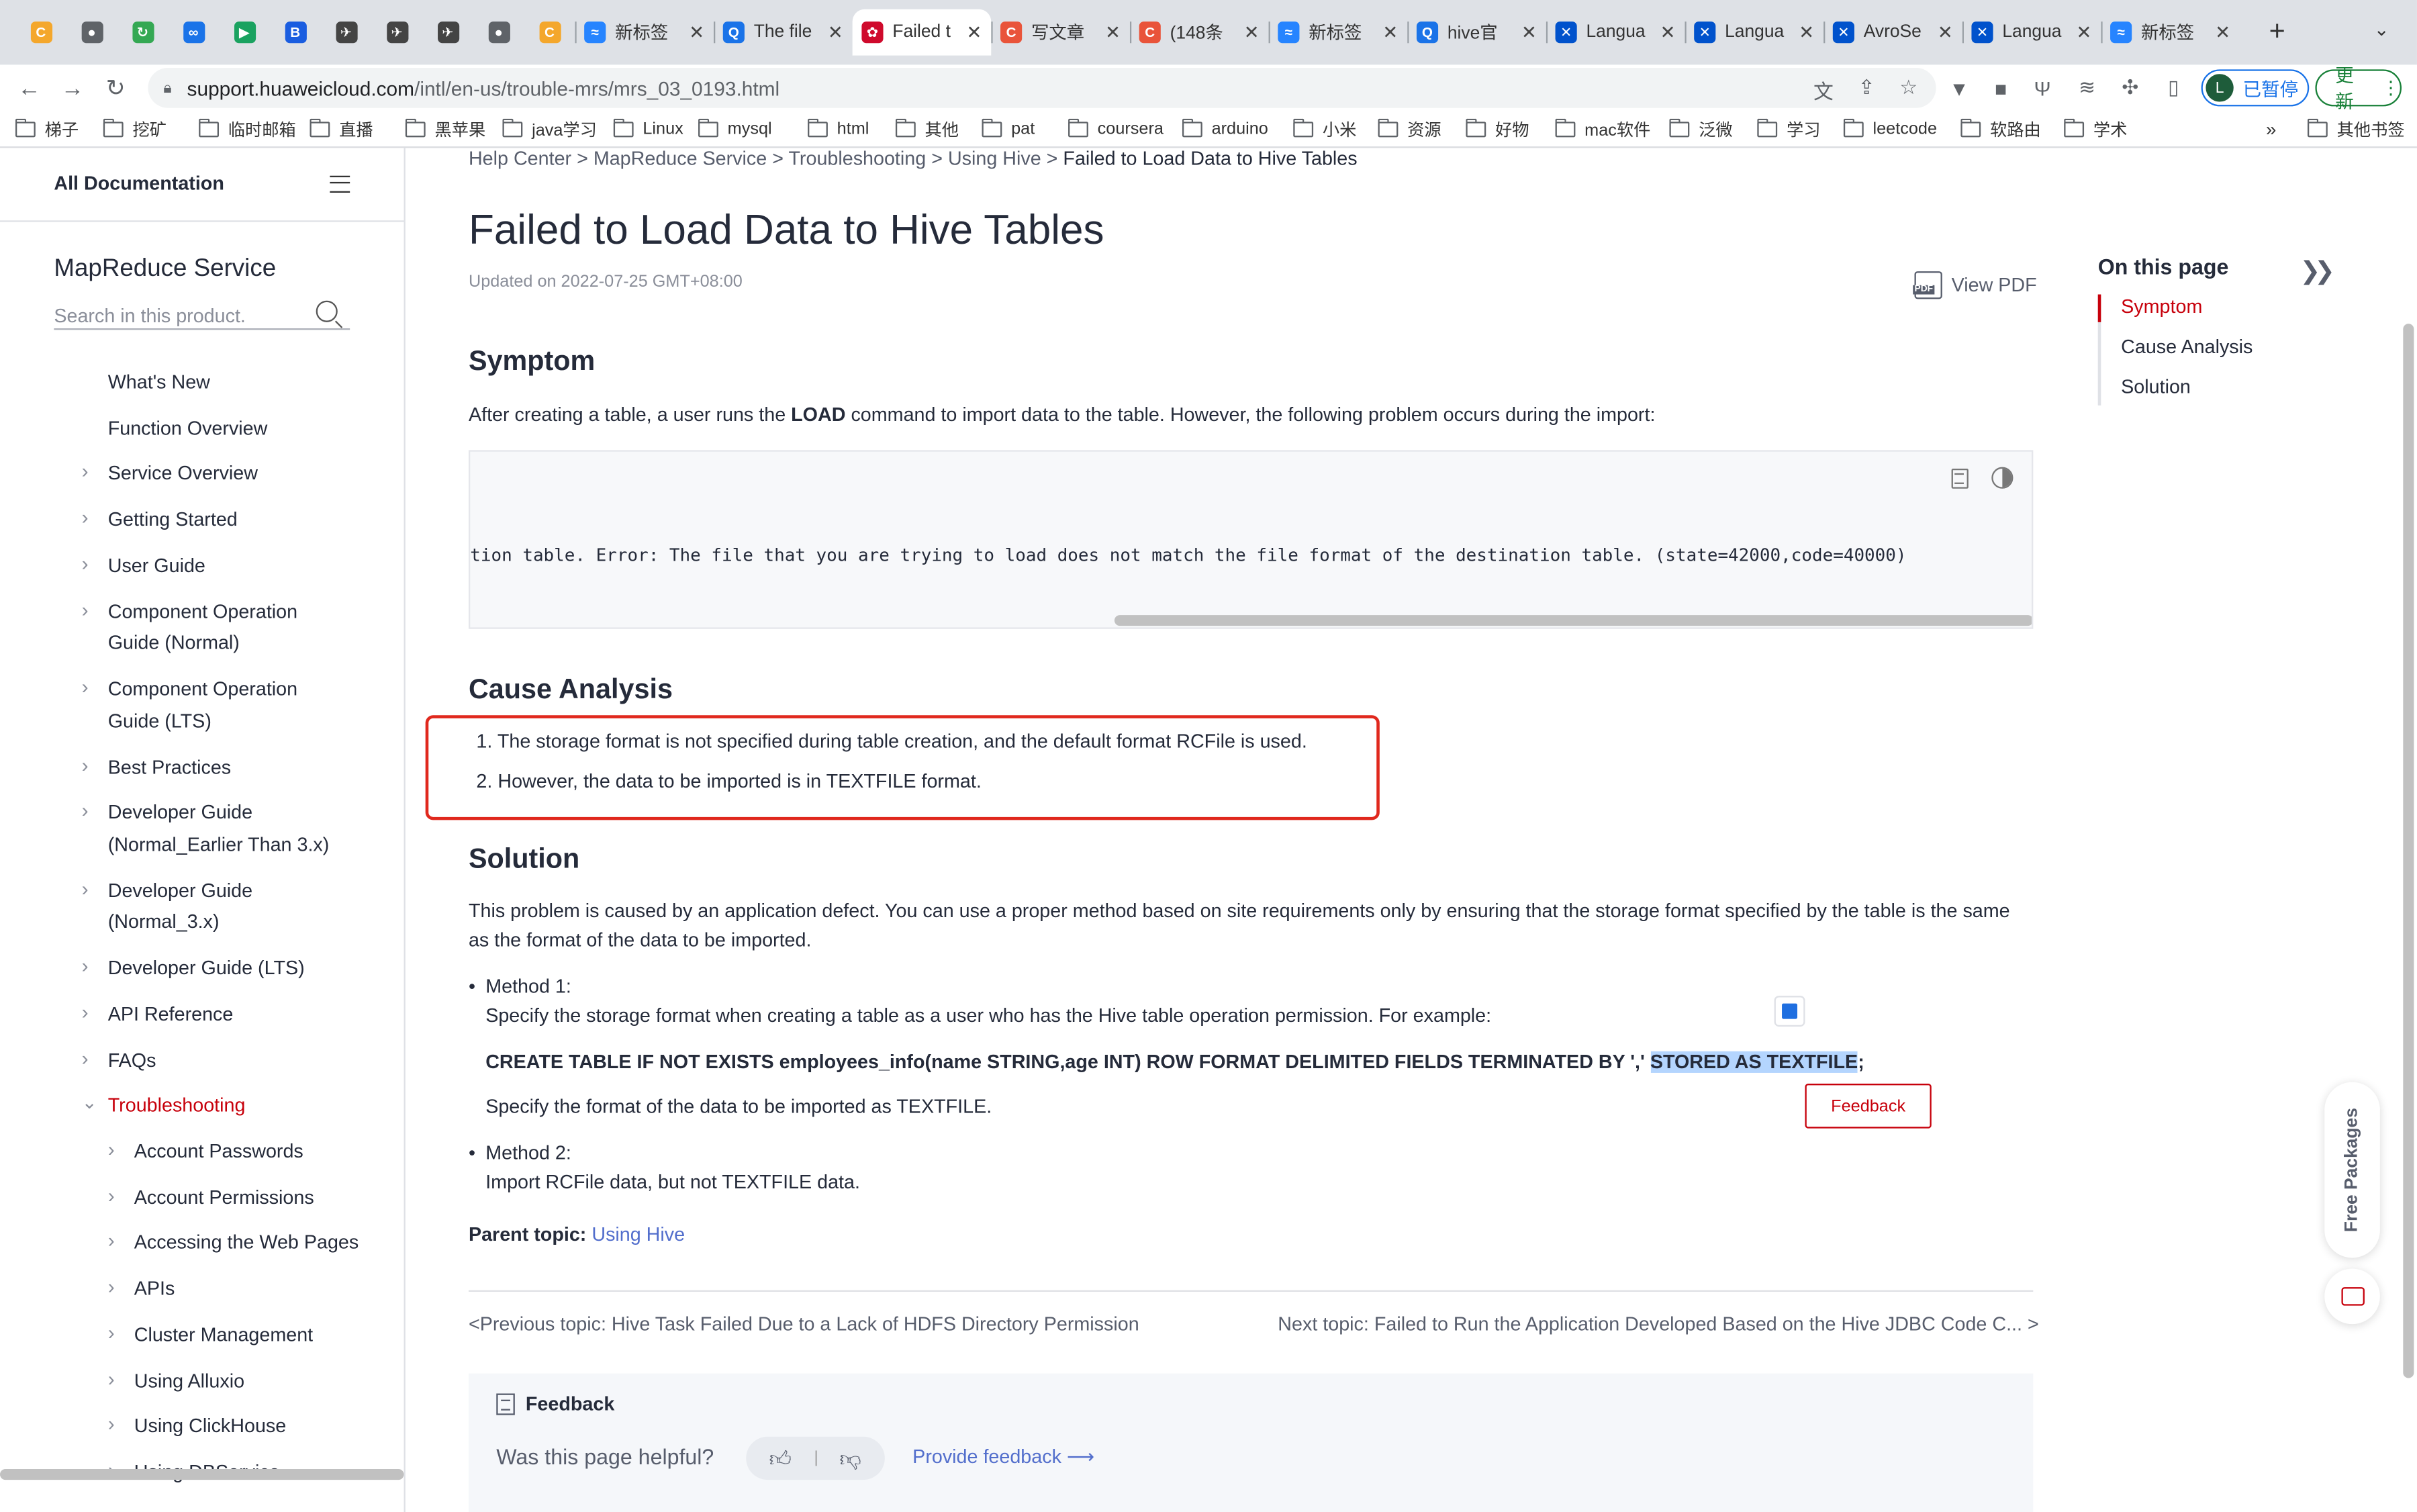 The width and height of the screenshot is (2417, 1512). What do you see at coordinates (2352, 1296) in the screenshot?
I see `chat-icon` at bounding box center [2352, 1296].